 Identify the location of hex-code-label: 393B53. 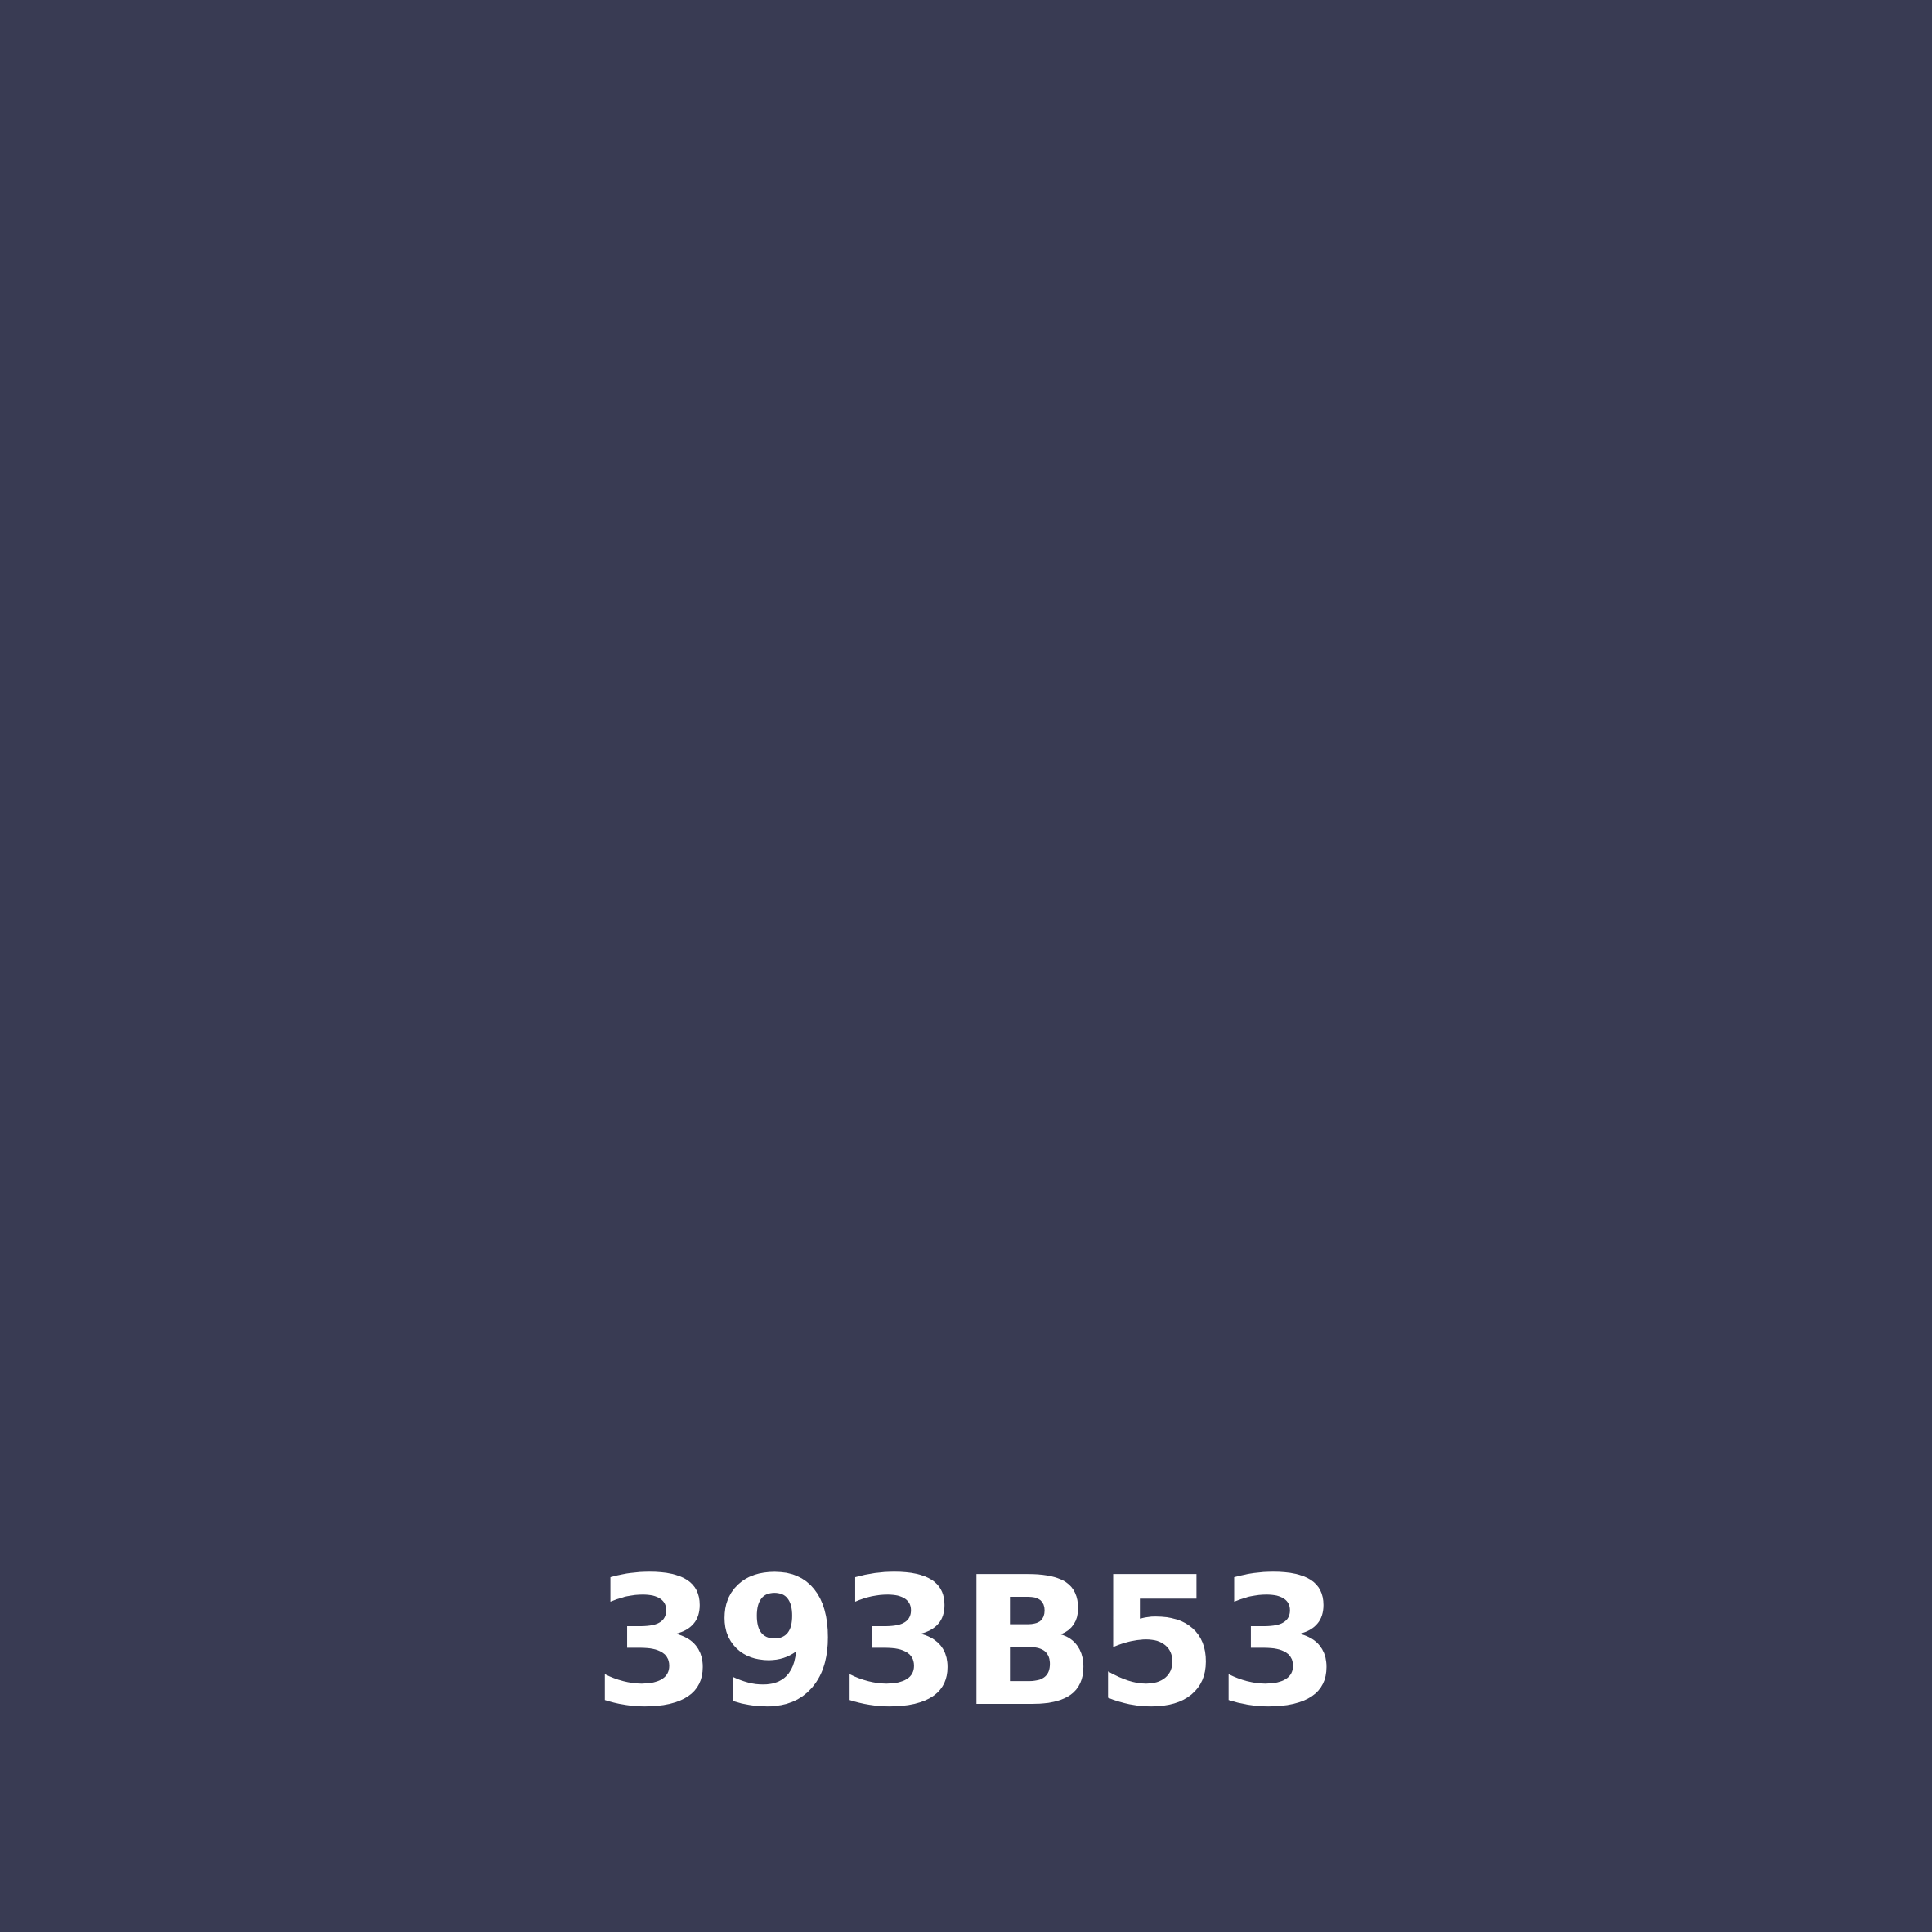
(967, 1643).